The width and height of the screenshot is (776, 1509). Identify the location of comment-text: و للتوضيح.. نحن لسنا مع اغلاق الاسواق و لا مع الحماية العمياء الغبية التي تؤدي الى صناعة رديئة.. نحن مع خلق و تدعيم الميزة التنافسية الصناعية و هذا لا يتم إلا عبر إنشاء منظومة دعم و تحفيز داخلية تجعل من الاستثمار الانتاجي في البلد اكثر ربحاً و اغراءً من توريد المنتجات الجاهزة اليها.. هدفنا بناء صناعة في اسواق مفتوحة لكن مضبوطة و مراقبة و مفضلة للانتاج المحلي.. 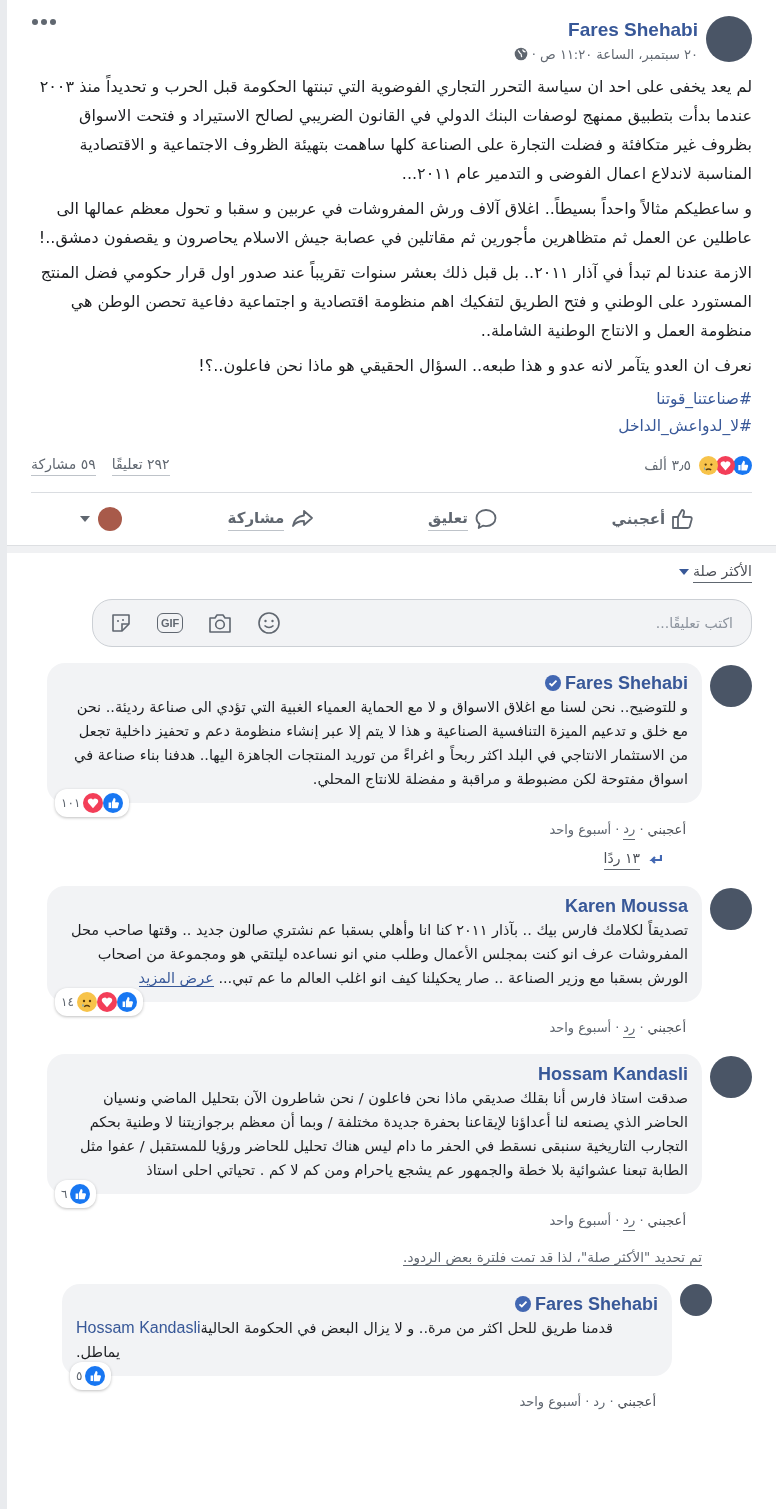
(380, 744).